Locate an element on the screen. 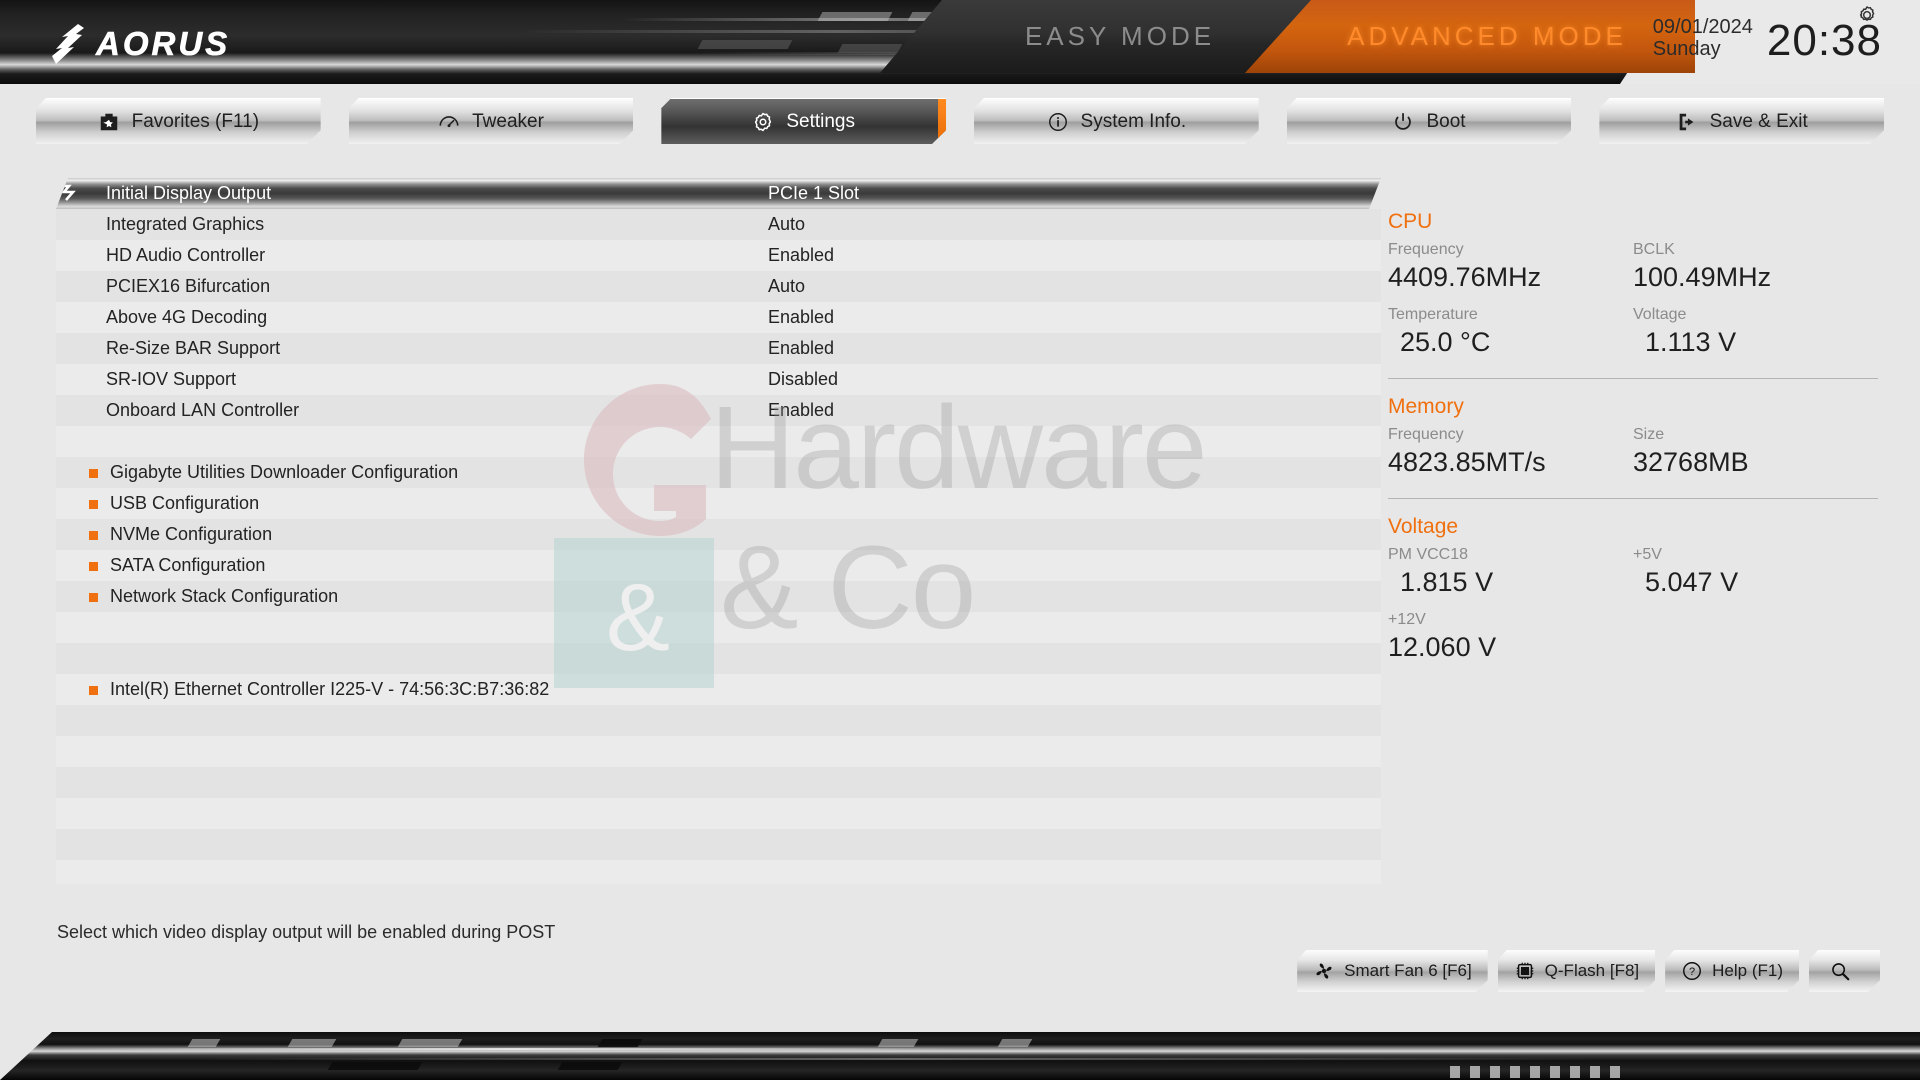 Image resolution: width=1920 pixels, height=1080 pixels. cpu-voltage-label: Voltage is located at coordinates (1660, 315).